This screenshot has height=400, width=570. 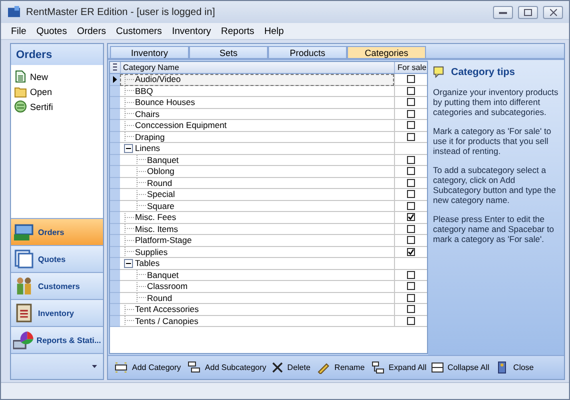 I want to click on menu-item: Quotes, so click(x=51, y=31).